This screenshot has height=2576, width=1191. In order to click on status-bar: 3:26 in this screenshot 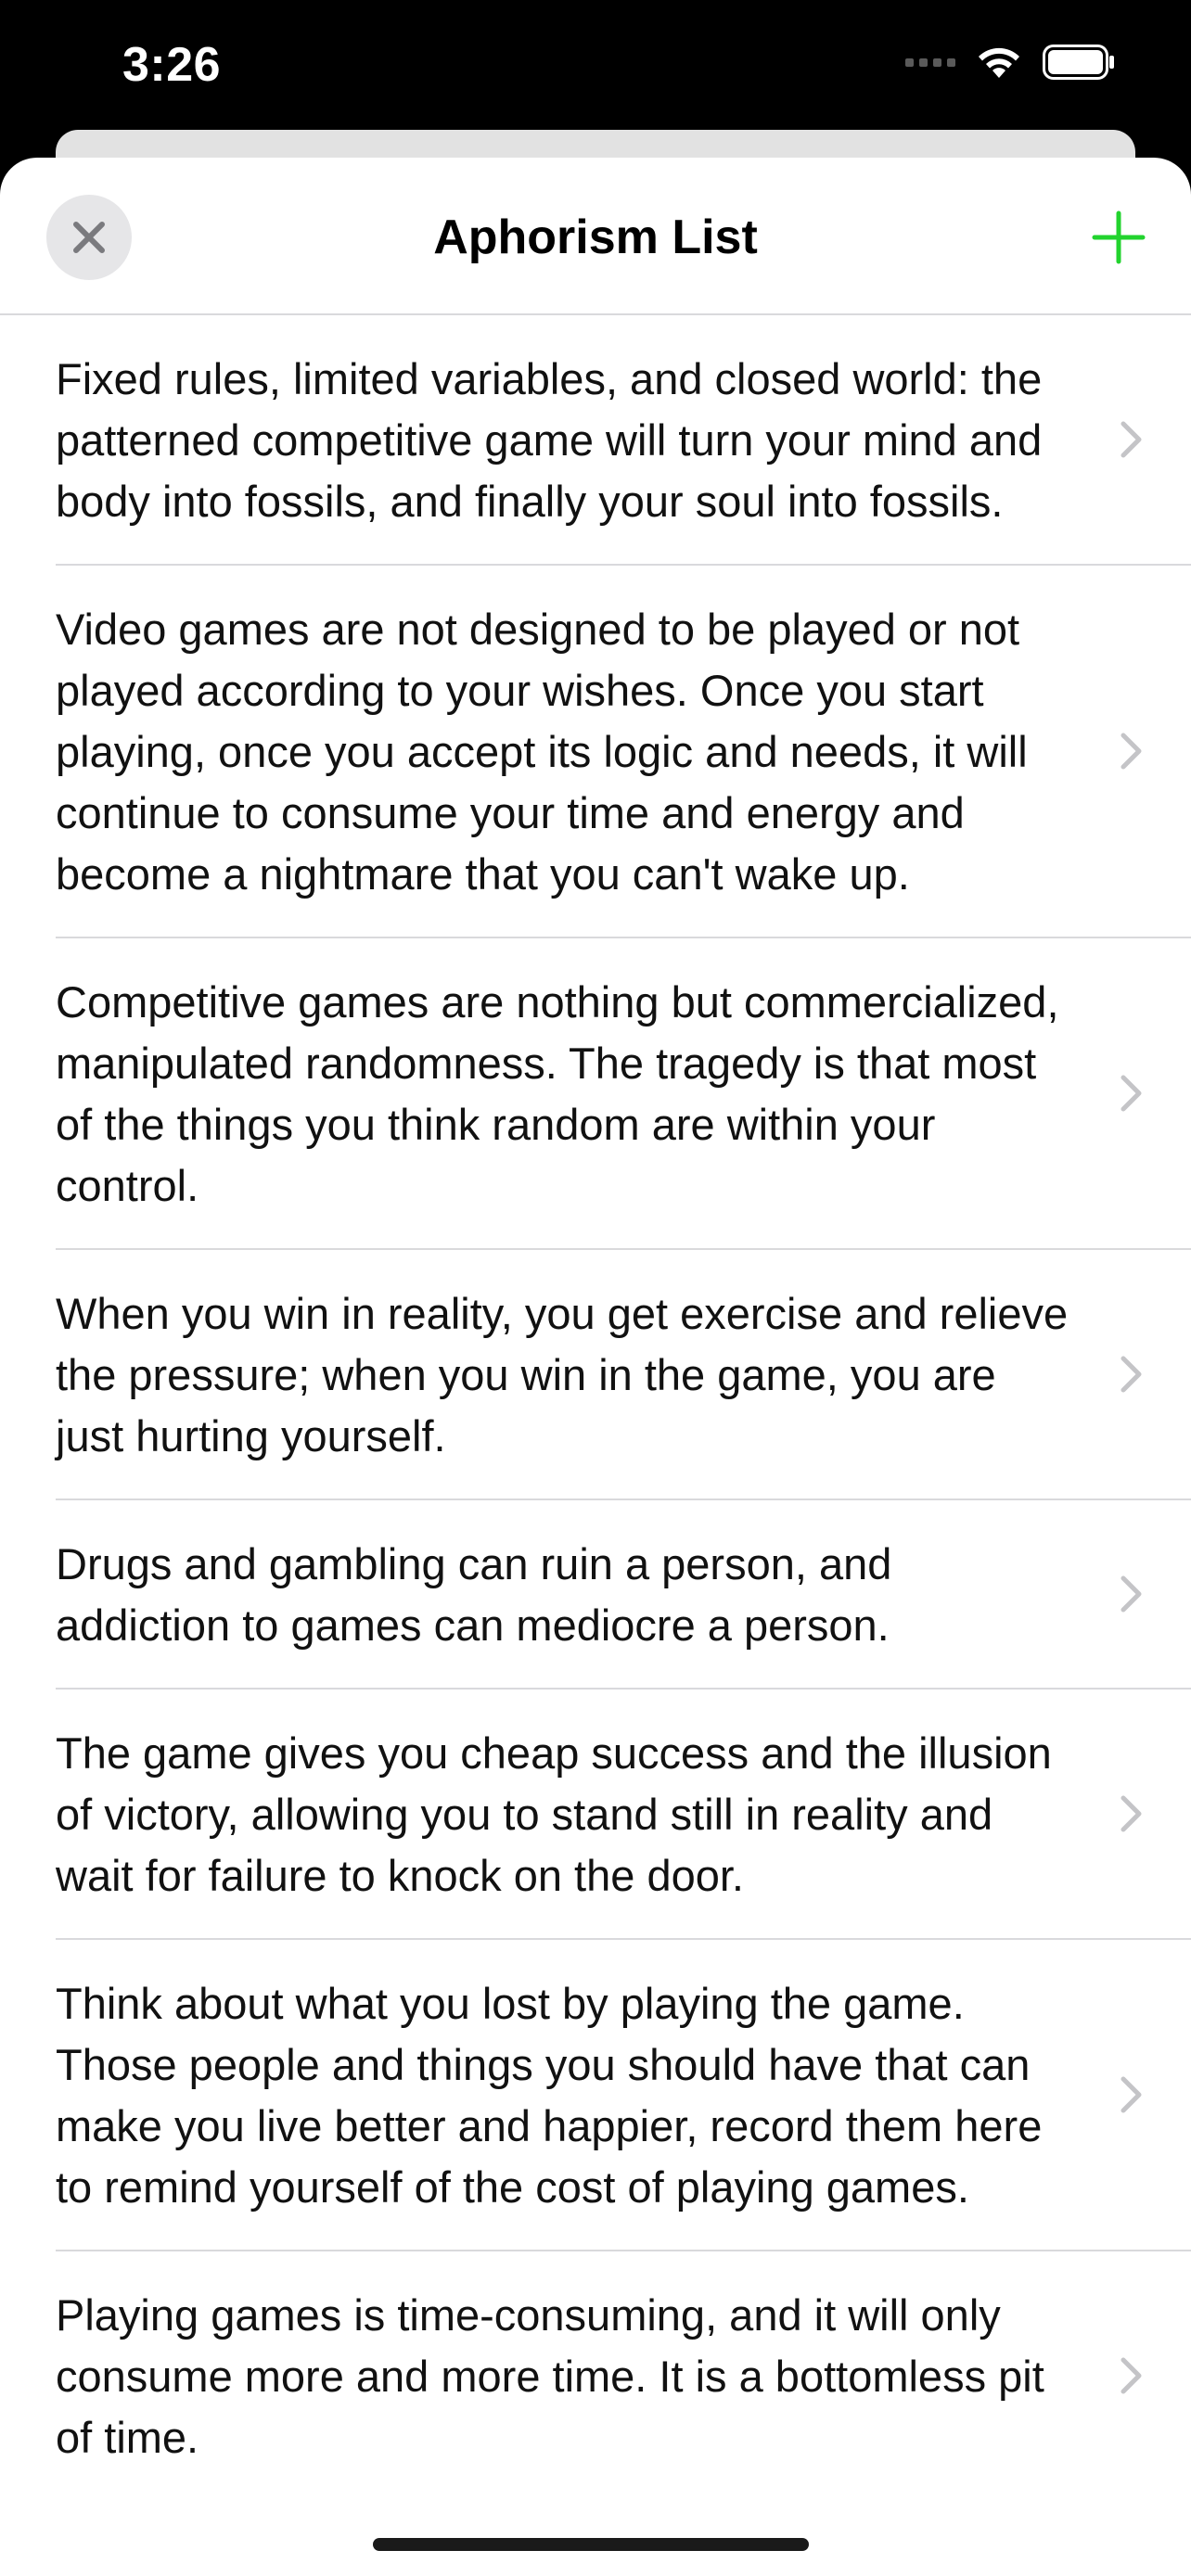, I will do `click(595, 65)`.